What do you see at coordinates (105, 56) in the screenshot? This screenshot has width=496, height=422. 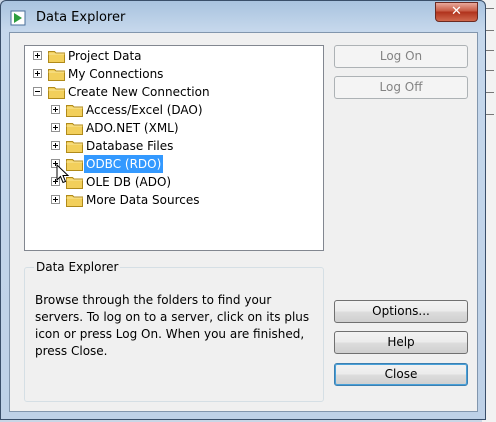 I see `tree-node-label: Project Data` at bounding box center [105, 56].